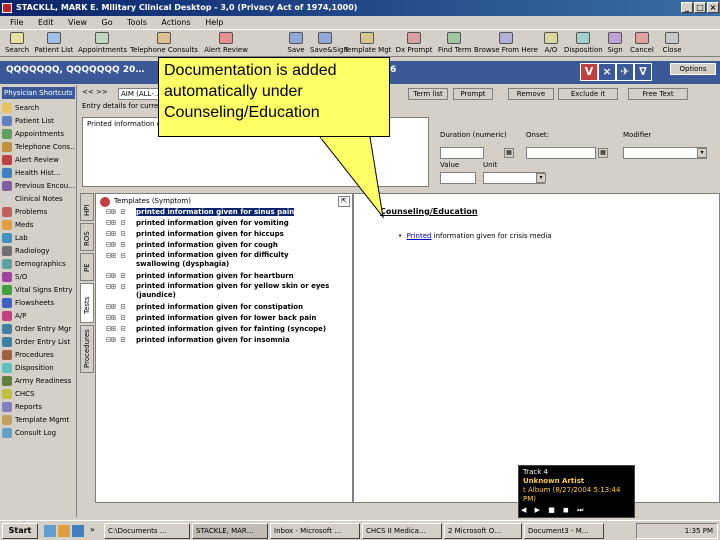 This screenshot has width=720, height=540. What do you see at coordinates (87, 303) in the screenshot?
I see `tab-tests: Tests` at bounding box center [87, 303].